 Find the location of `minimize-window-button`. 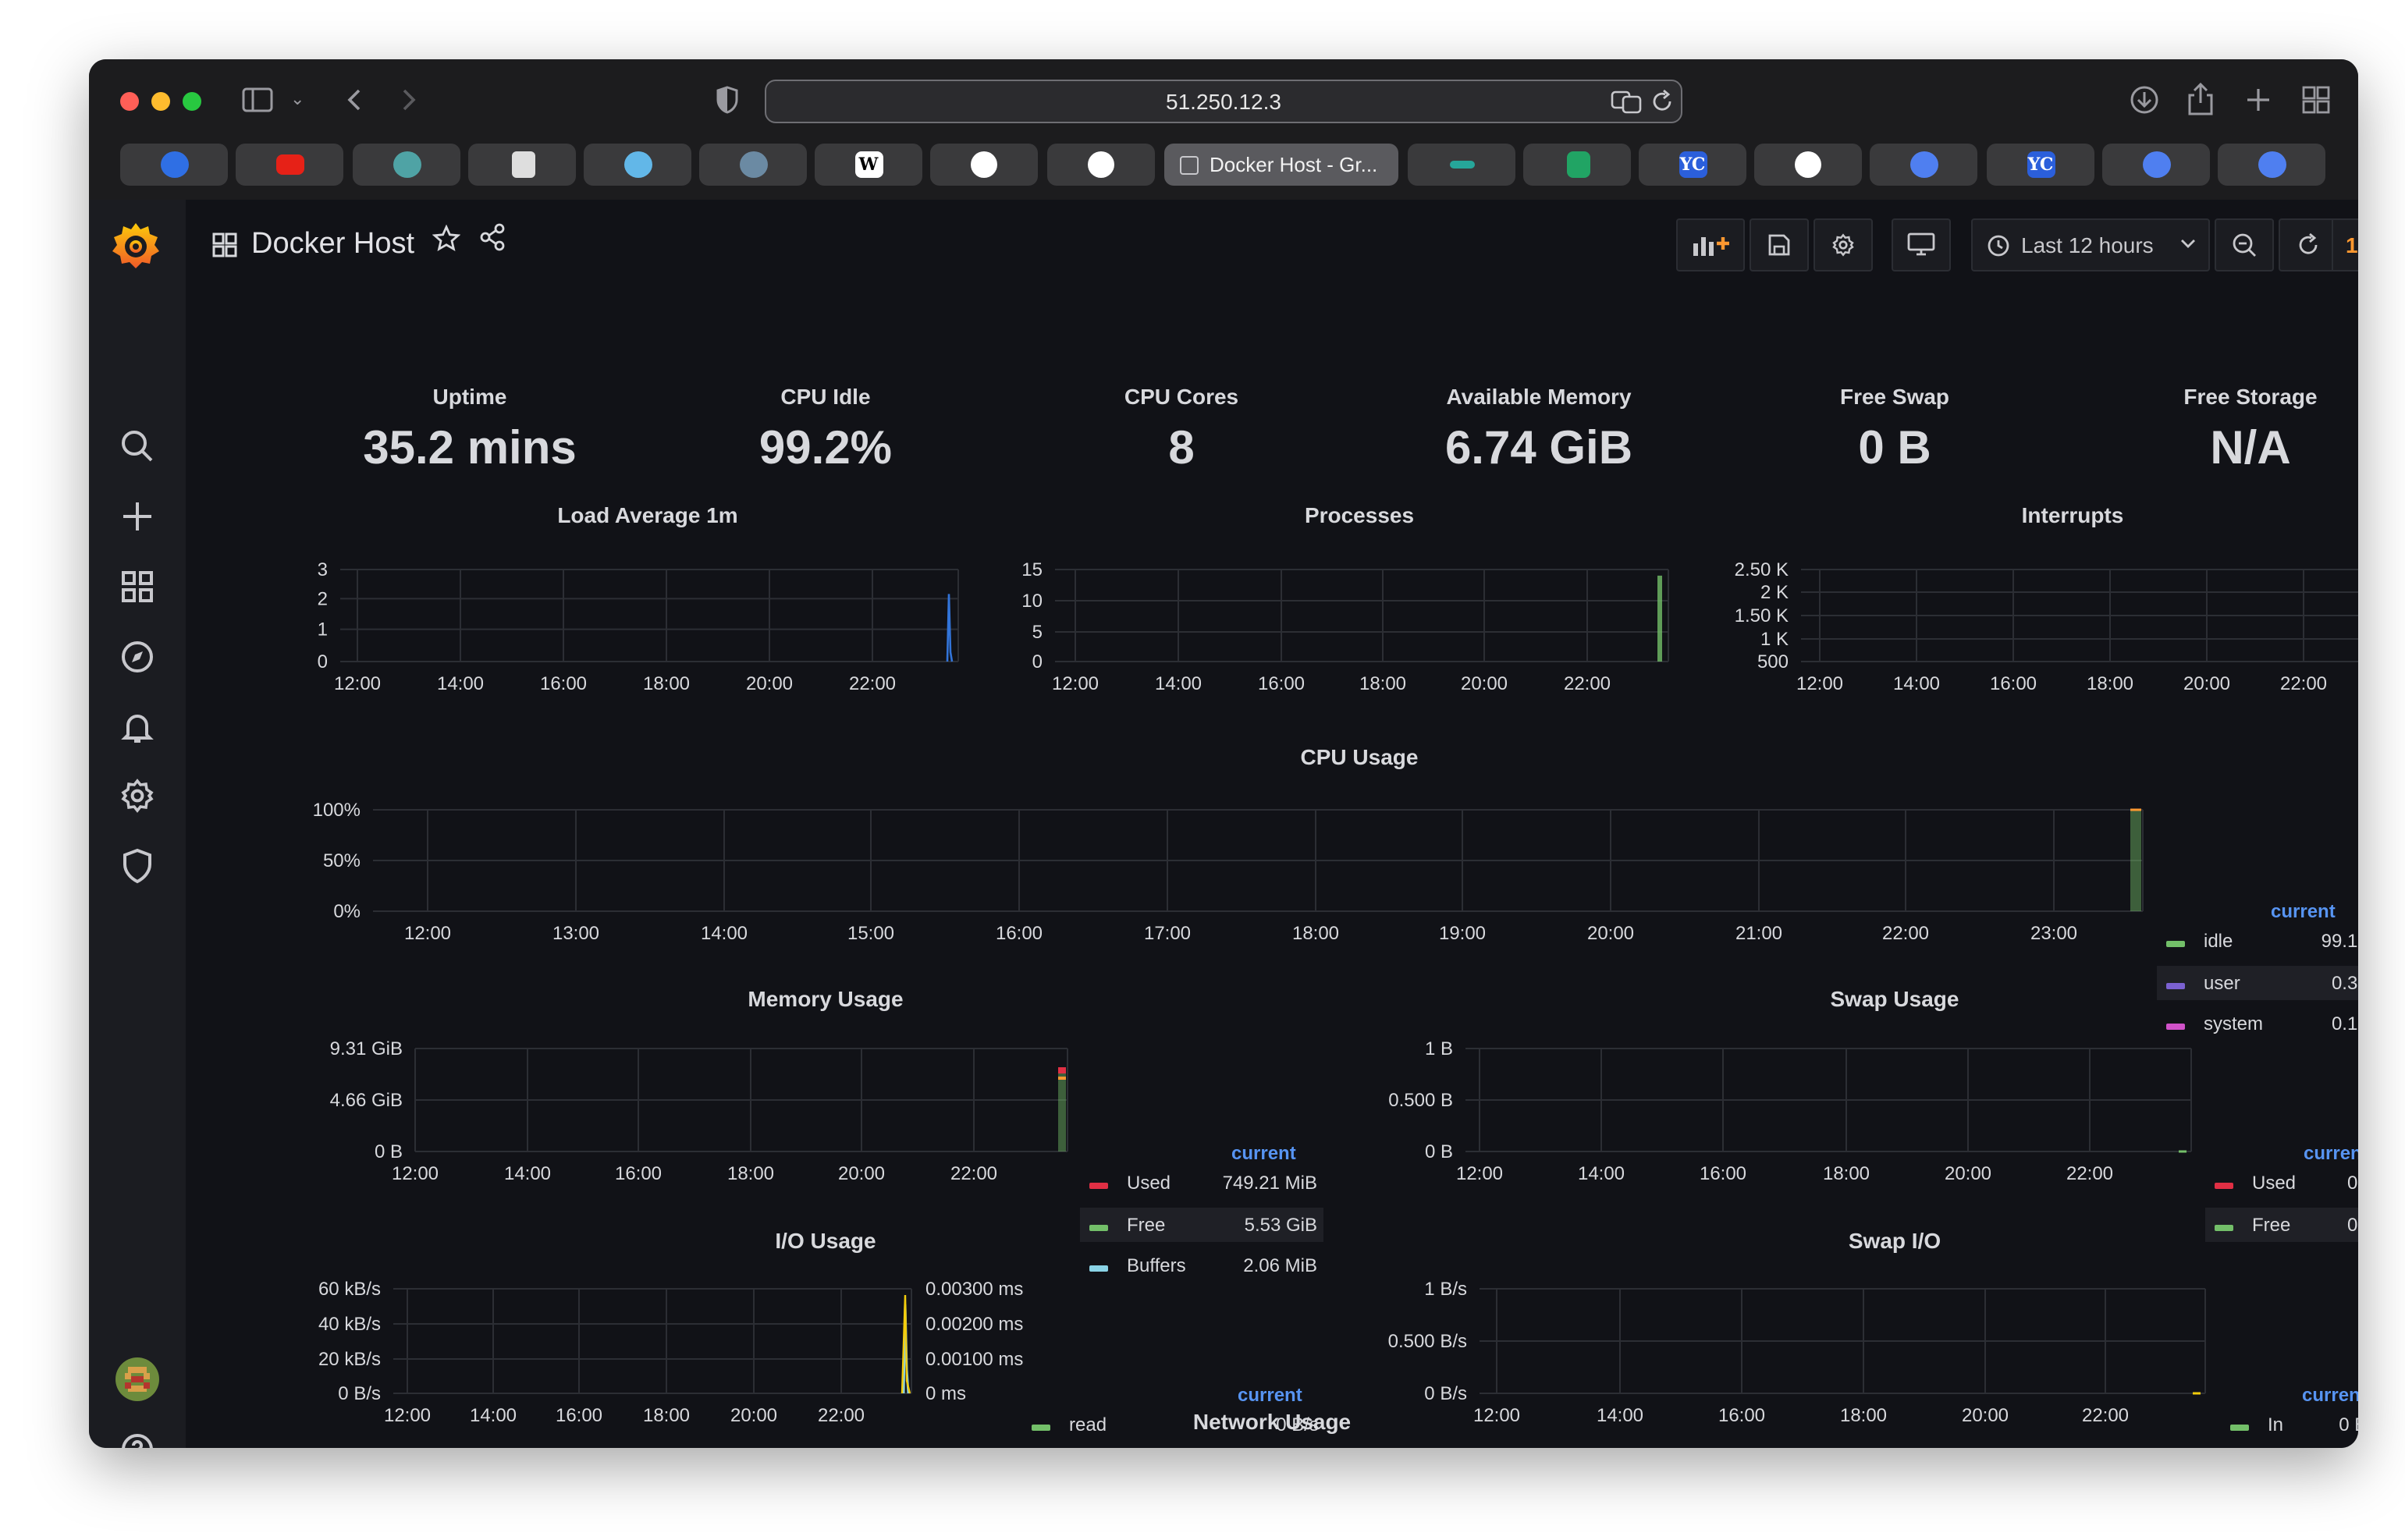

minimize-window-button is located at coordinates (160, 101).